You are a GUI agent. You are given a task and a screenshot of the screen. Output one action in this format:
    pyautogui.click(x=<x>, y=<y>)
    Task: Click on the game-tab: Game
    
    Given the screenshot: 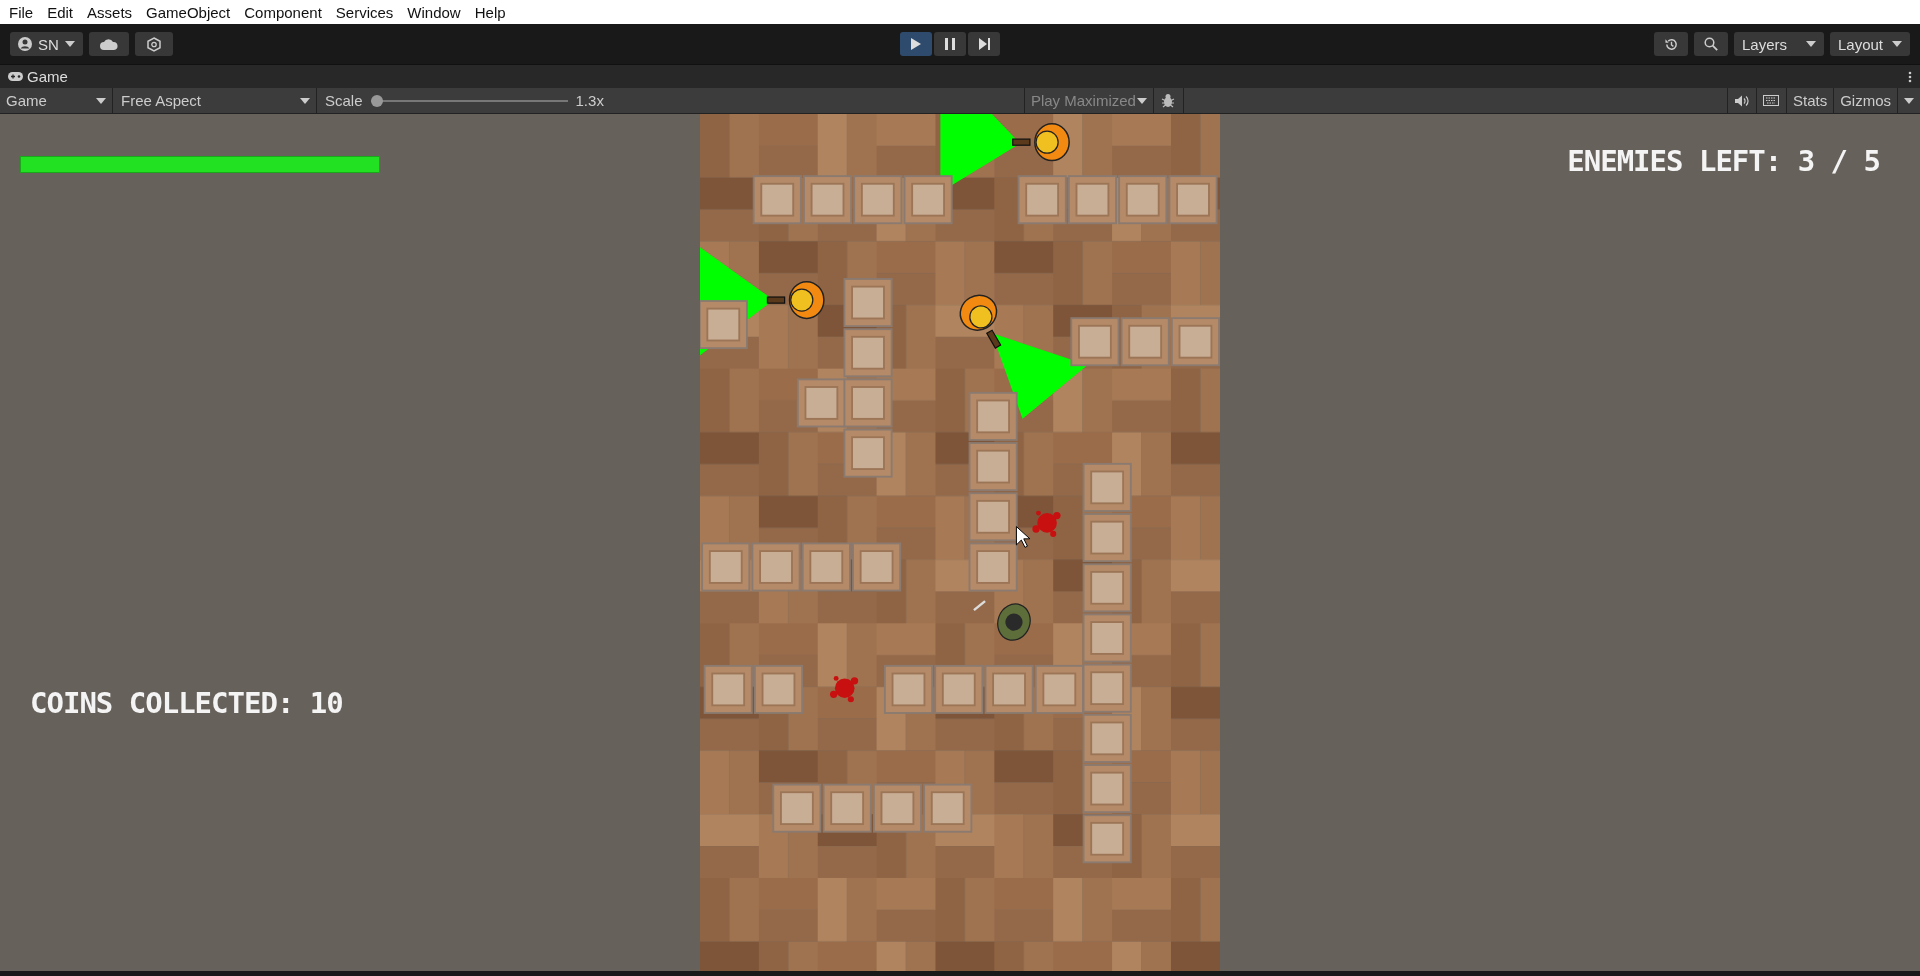 What is the action you would take?
    pyautogui.click(x=38, y=76)
    